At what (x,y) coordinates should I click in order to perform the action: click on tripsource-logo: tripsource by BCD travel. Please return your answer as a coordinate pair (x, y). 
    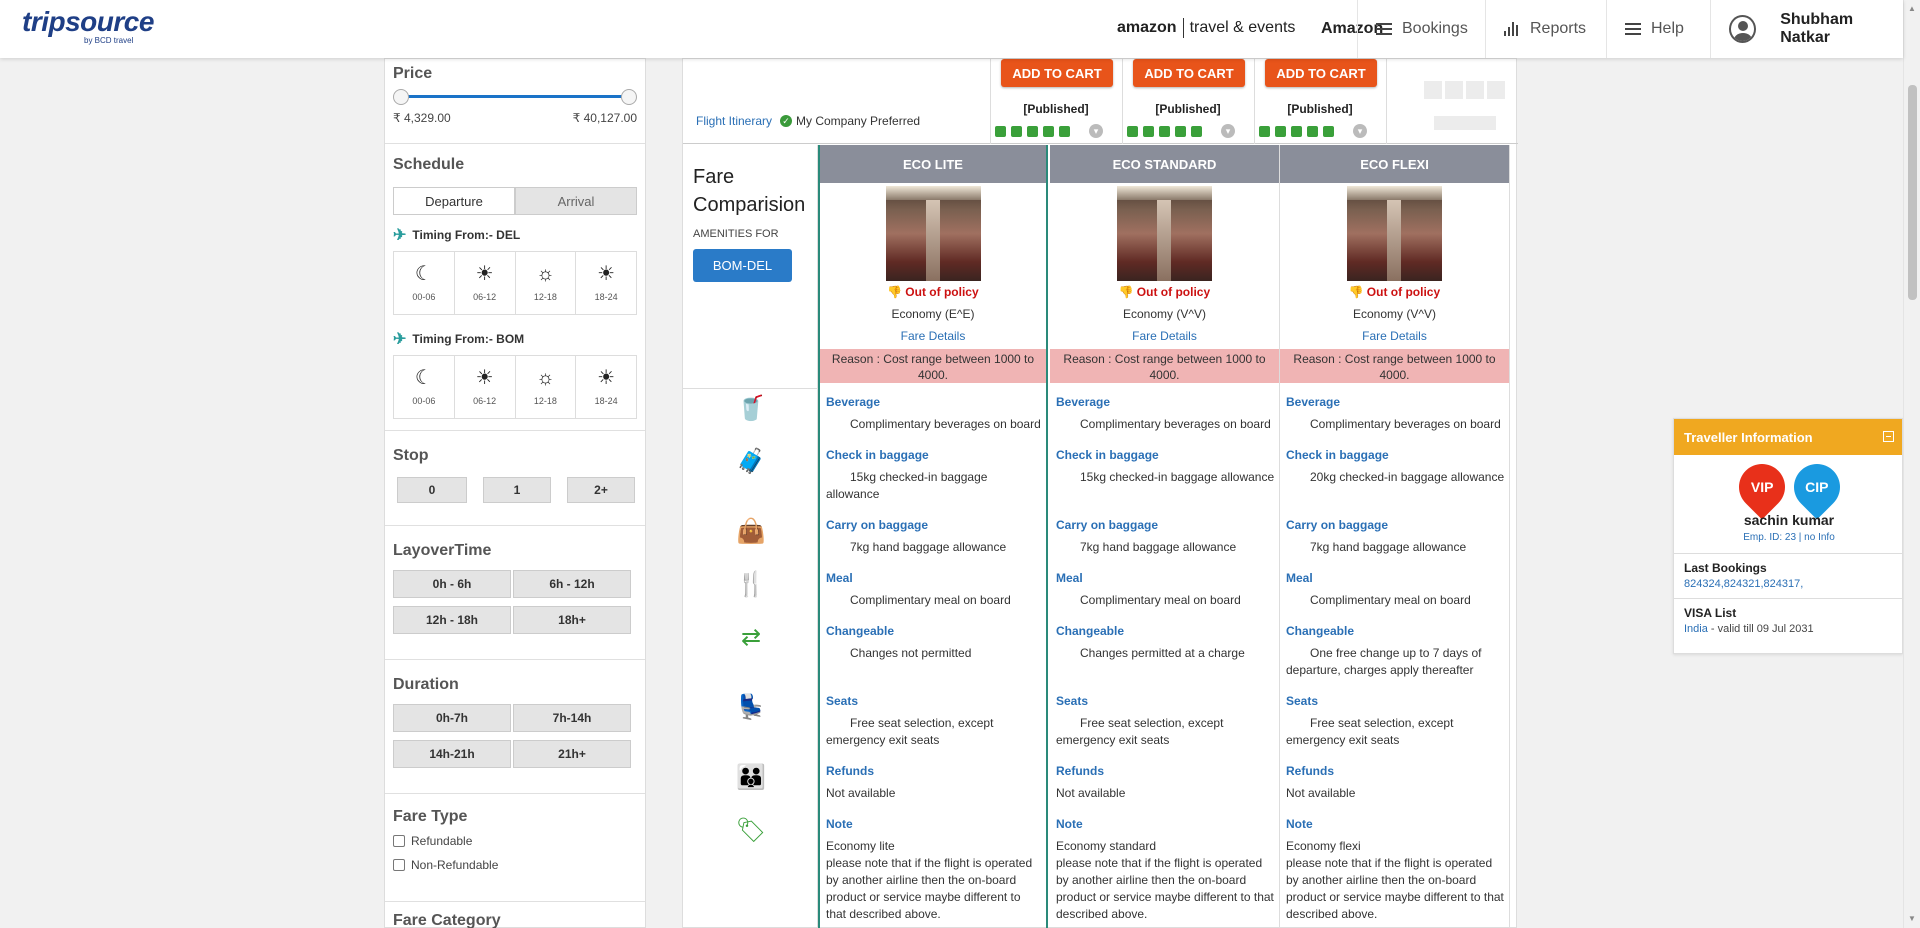
    Looking at the image, I should click on (88, 27).